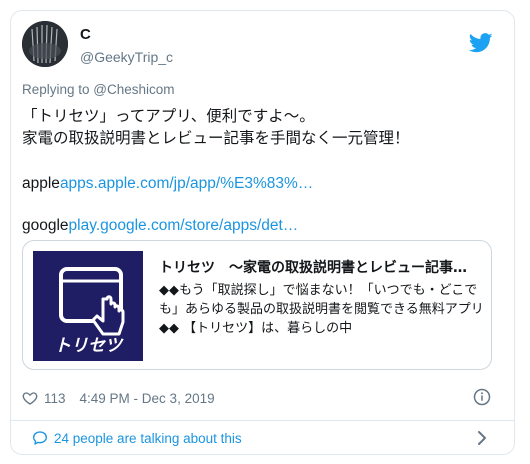 The width and height of the screenshot is (530, 464). I want to click on tweet-text-line-2: 家電の取扱説明書とレビュー記事を手間なく一元管理！, so click(216, 137).